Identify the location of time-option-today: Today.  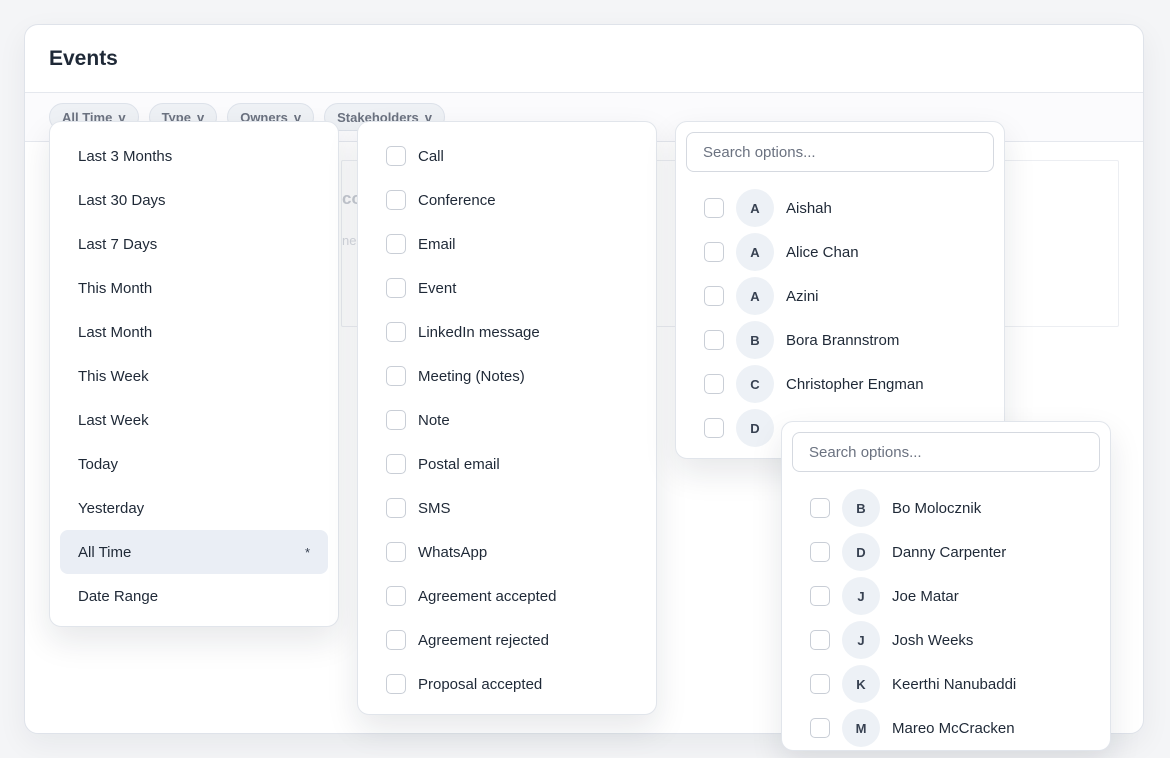
(194, 464).